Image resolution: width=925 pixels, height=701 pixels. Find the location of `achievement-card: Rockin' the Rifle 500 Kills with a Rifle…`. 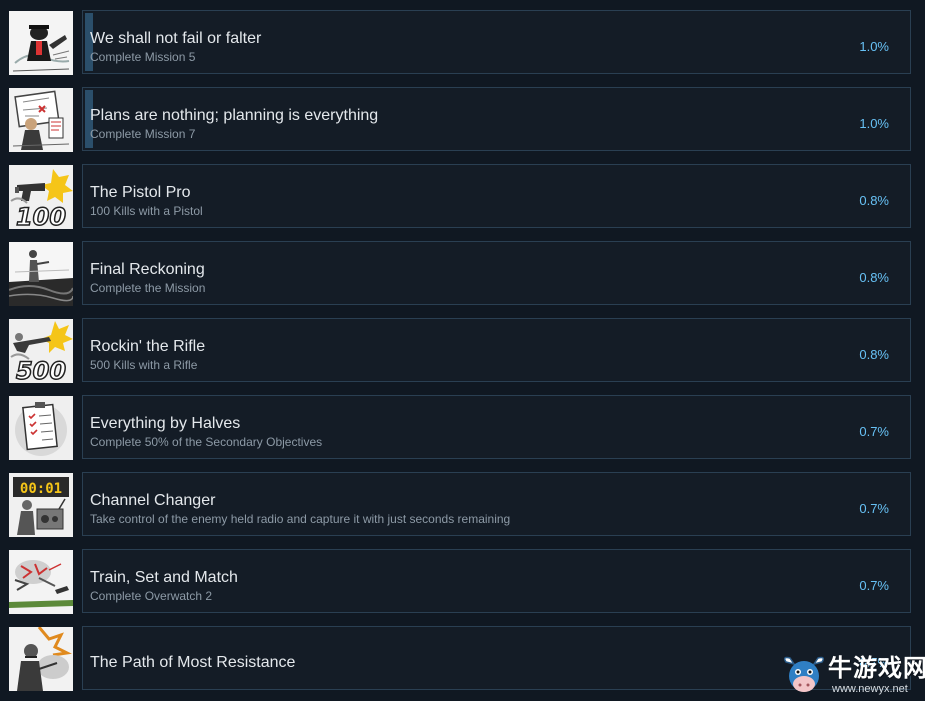

achievement-card: Rockin' the Rifle 500 Kills with a Rifle… is located at coordinates (496, 350).